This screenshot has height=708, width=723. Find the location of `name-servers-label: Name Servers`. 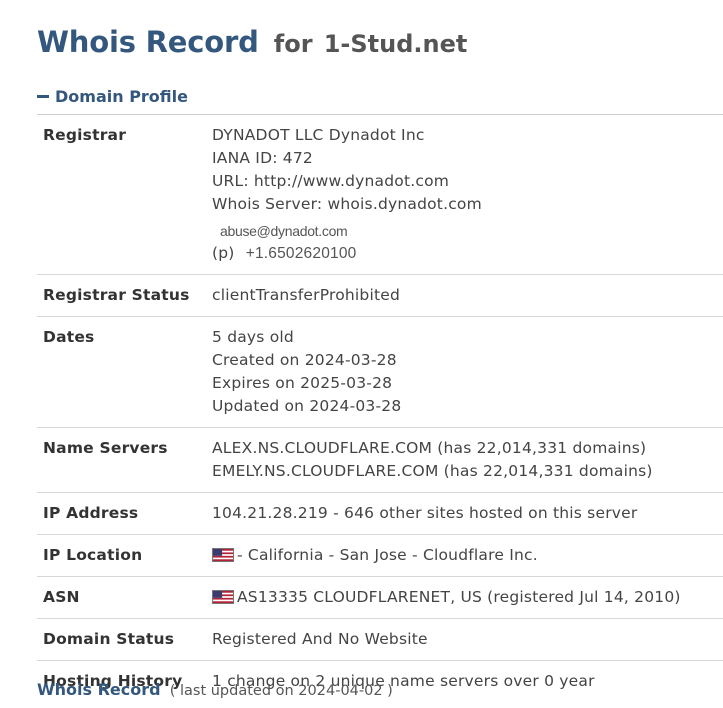

name-servers-label: Name Servers is located at coordinates (124, 460).